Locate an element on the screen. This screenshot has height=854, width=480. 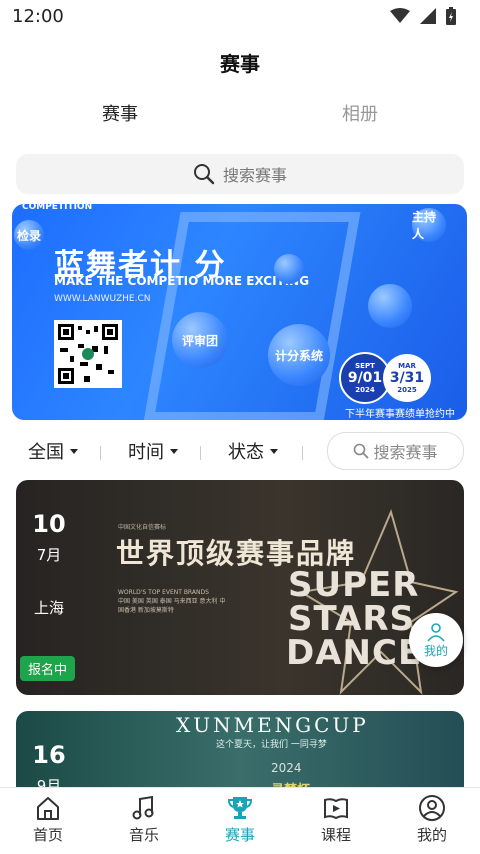
filter-region: 全国 is located at coordinates (53, 451).